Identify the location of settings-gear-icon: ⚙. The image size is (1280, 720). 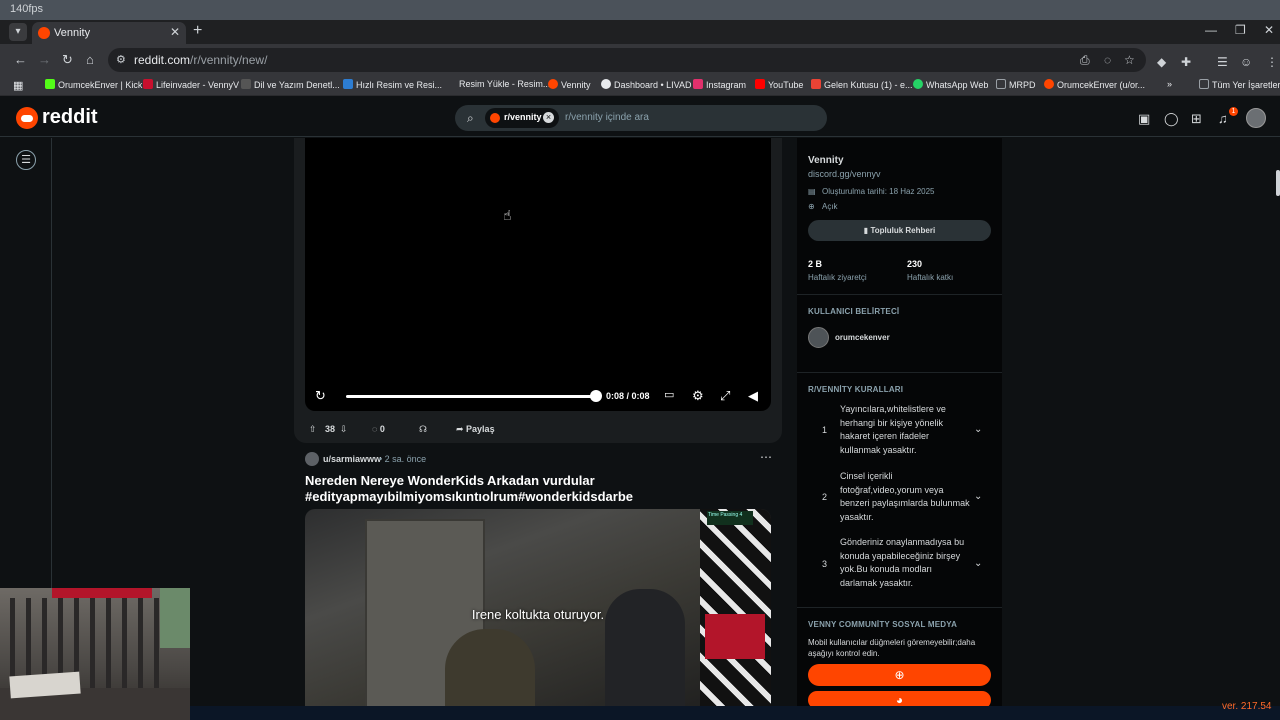
(698, 396).